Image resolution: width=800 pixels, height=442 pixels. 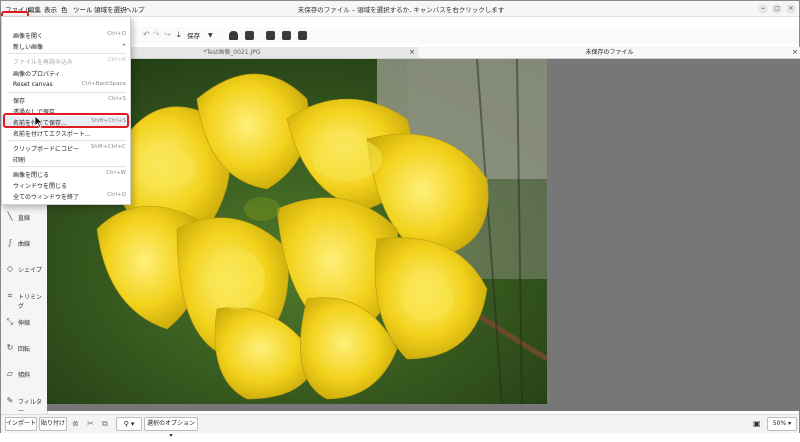 I want to click on menu-item-shortcut: Ctrl+R, so click(x=116, y=60).